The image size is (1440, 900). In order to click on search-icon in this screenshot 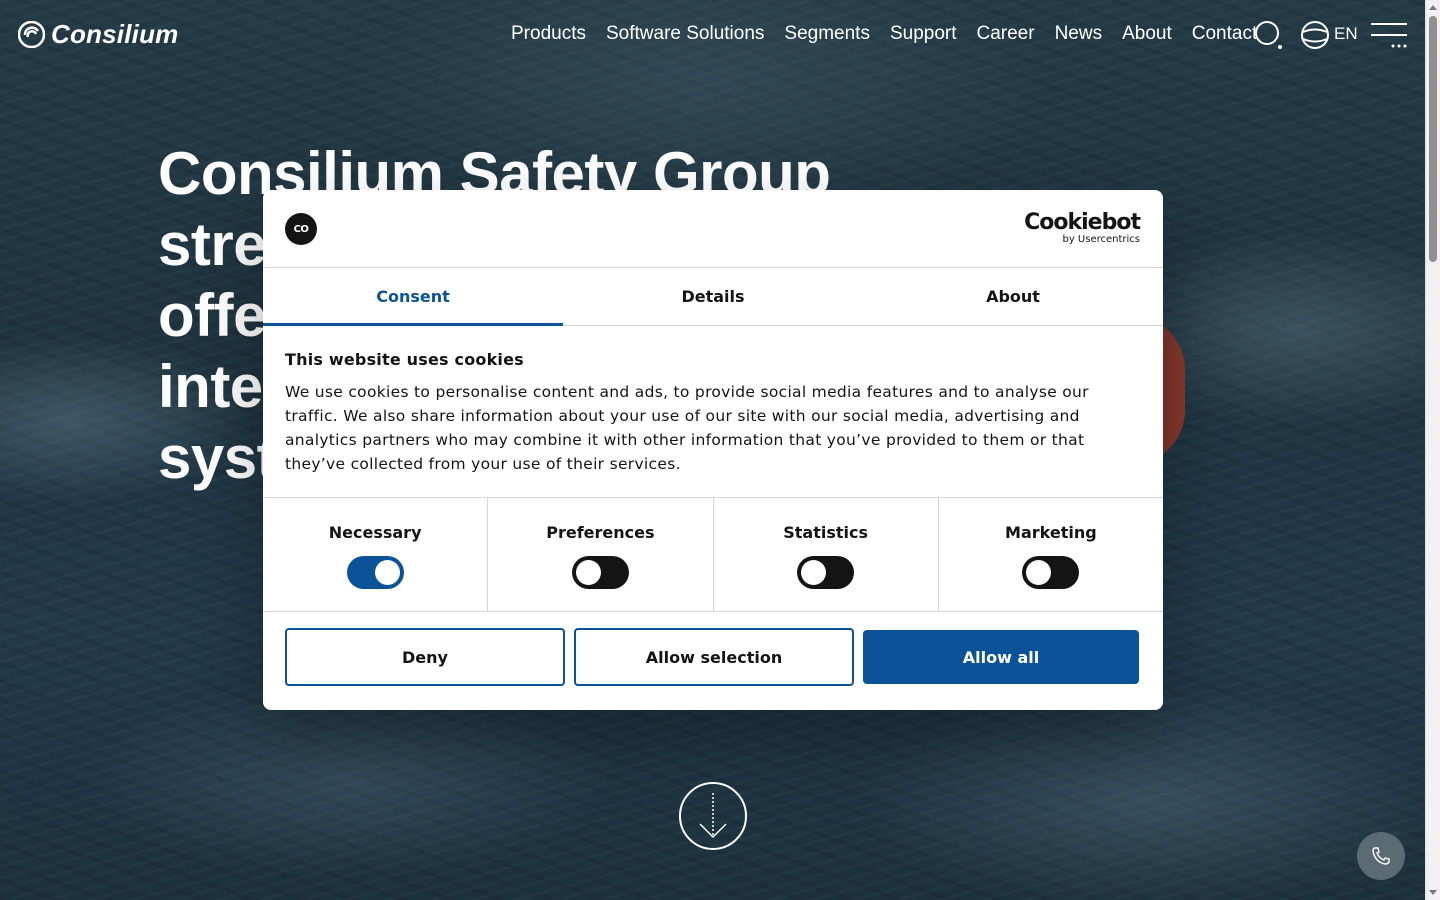, I will do `click(1270, 36)`.